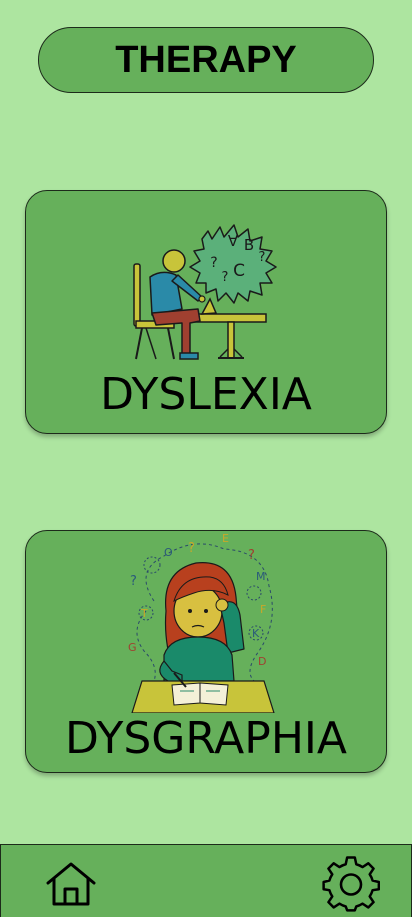  What do you see at coordinates (205, 292) in the screenshot?
I see `dyslexia-illustration: A B C ? ? ?` at bounding box center [205, 292].